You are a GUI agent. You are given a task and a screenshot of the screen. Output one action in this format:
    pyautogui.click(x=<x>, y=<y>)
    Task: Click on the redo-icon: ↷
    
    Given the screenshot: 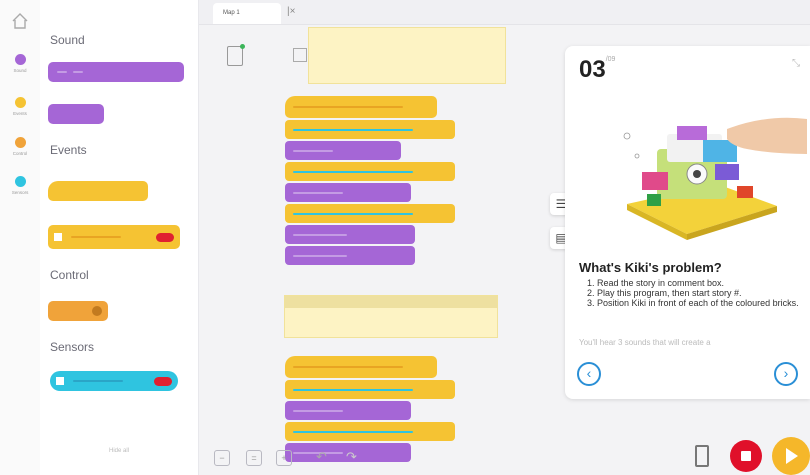 What is the action you would take?
    pyautogui.click(x=351, y=457)
    